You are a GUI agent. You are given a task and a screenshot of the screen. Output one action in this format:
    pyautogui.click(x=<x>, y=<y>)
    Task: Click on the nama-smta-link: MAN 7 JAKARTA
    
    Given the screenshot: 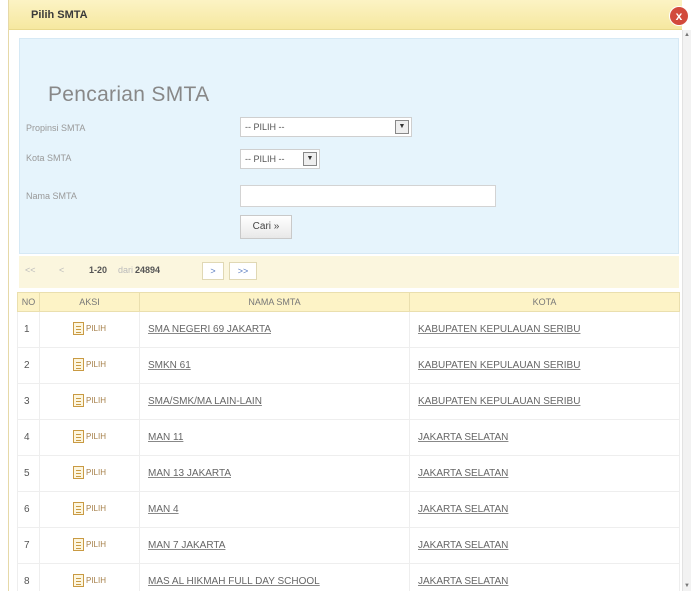 What is the action you would take?
    pyautogui.click(x=186, y=545)
    